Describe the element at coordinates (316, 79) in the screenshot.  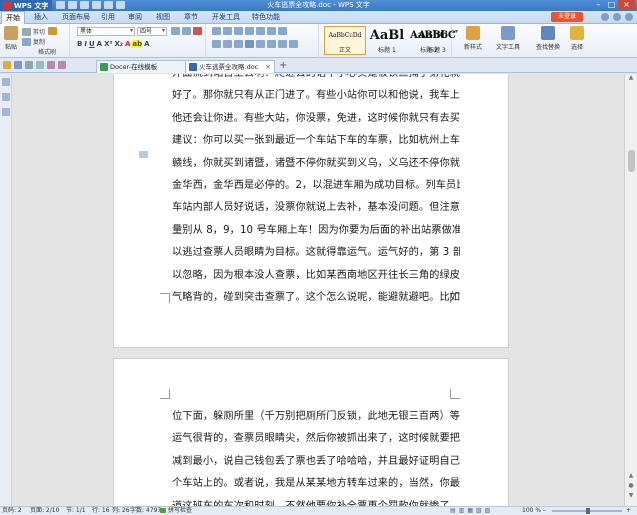
I see `text-line: 外面流到站台上去啊？爬进去的话不小心卖是被铁丝捕了第花就个` at that location.